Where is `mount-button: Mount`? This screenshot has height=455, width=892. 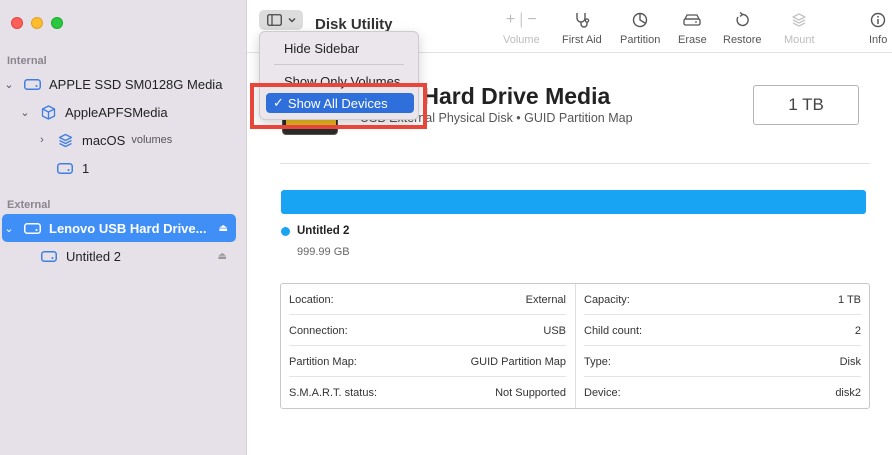 mount-button: Mount is located at coordinates (799, 28).